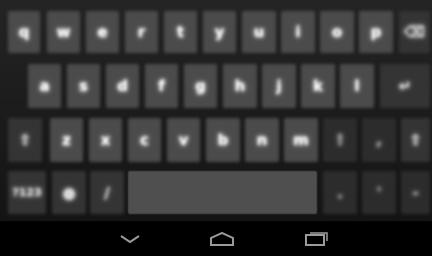 The image size is (432, 256). I want to click on backspace-key: ⌫, so click(414, 32).